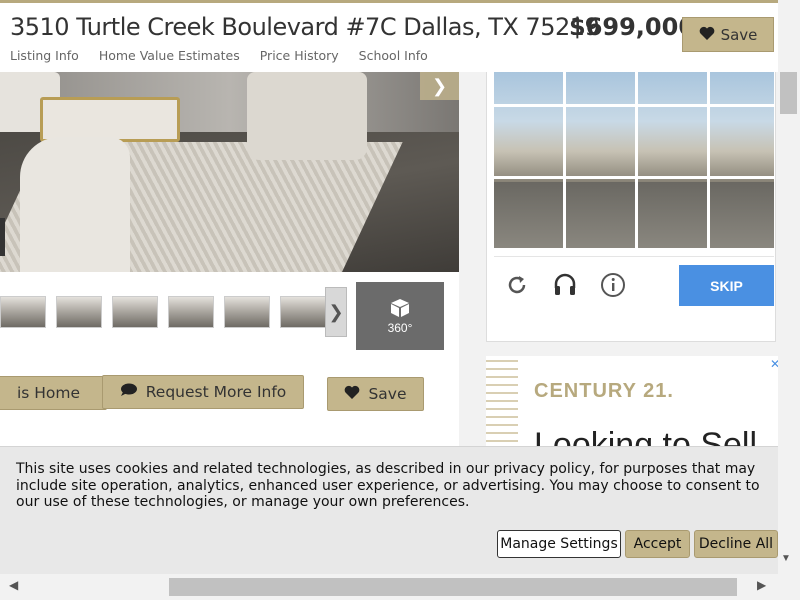  What do you see at coordinates (453, 587) in the screenshot?
I see `horizontal-scrollbar-thumb` at bounding box center [453, 587].